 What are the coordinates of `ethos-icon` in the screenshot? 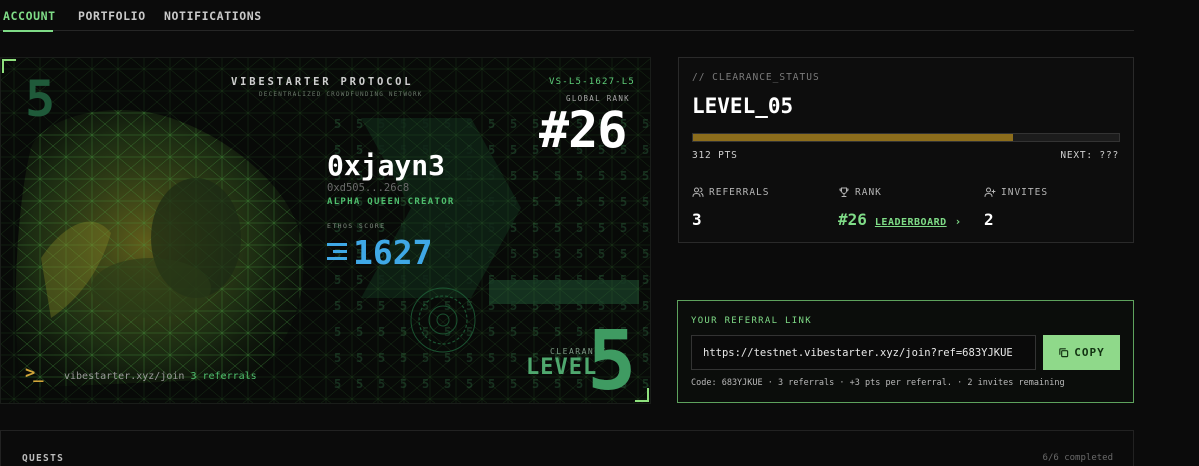 It's located at (337, 252).